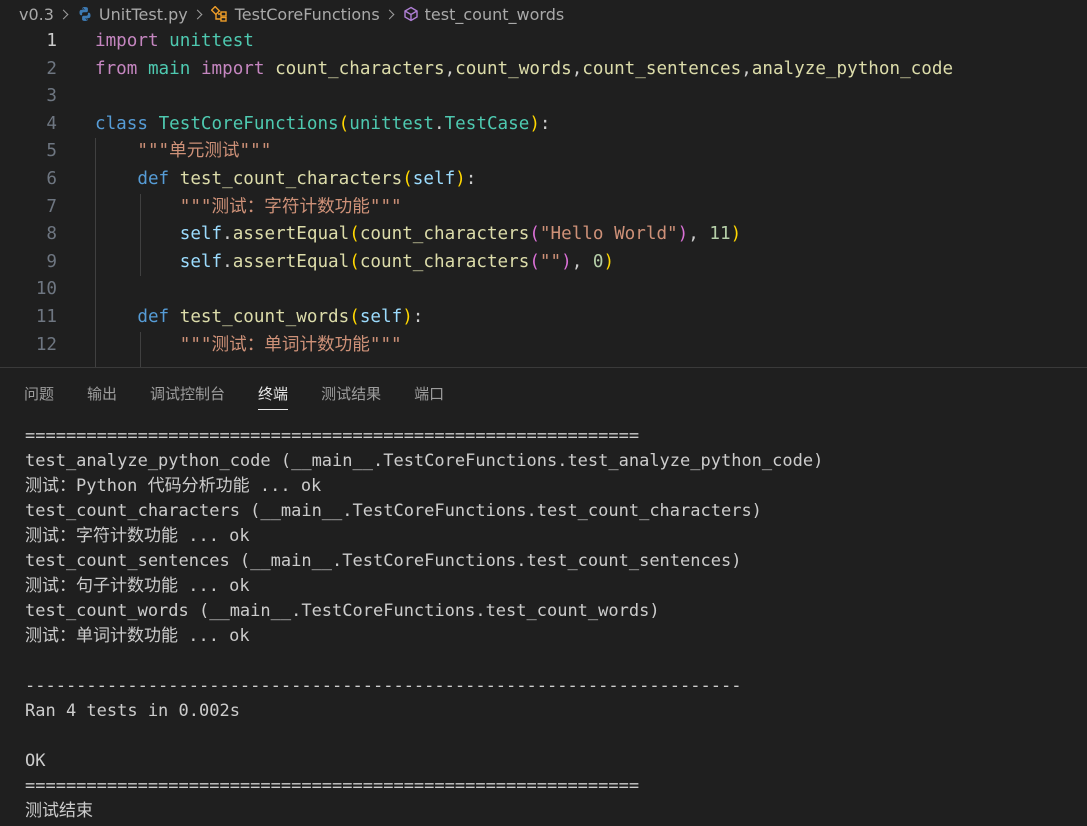  Describe the element at coordinates (543, 208) in the screenshot. I see `code-line: 7 """测试：字符计数功能"""` at that location.